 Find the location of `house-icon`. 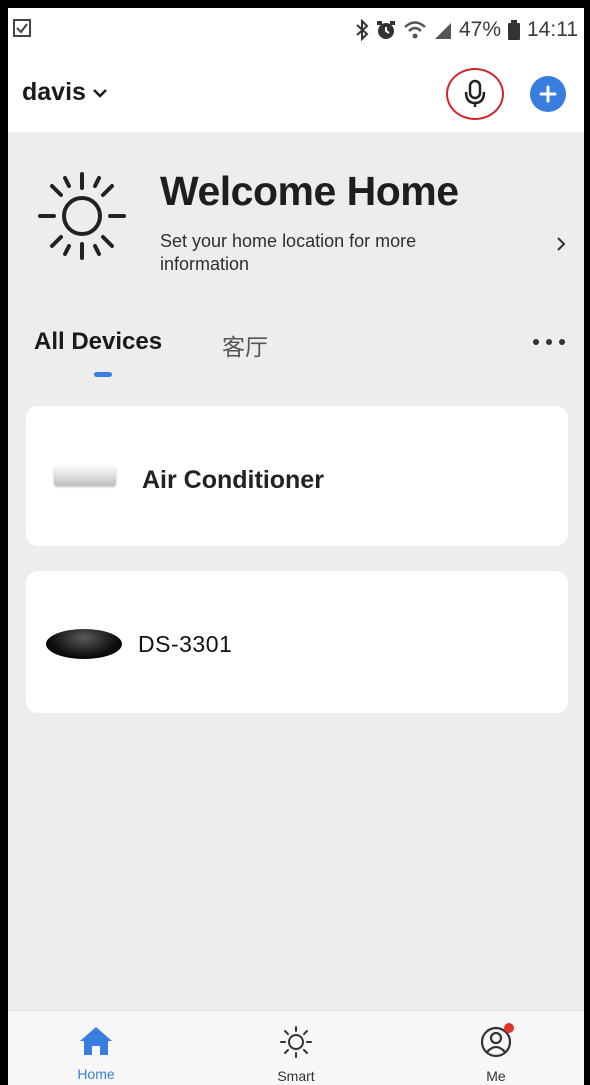

house-icon is located at coordinates (96, 1041).